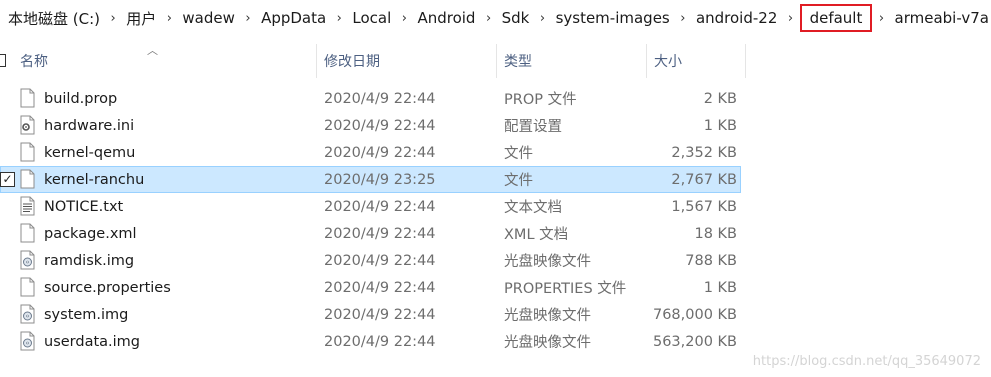 The width and height of the screenshot is (991, 377). Describe the element at coordinates (516, 18) in the screenshot. I see `breadcrumb-item-sdk: Sdk` at that location.